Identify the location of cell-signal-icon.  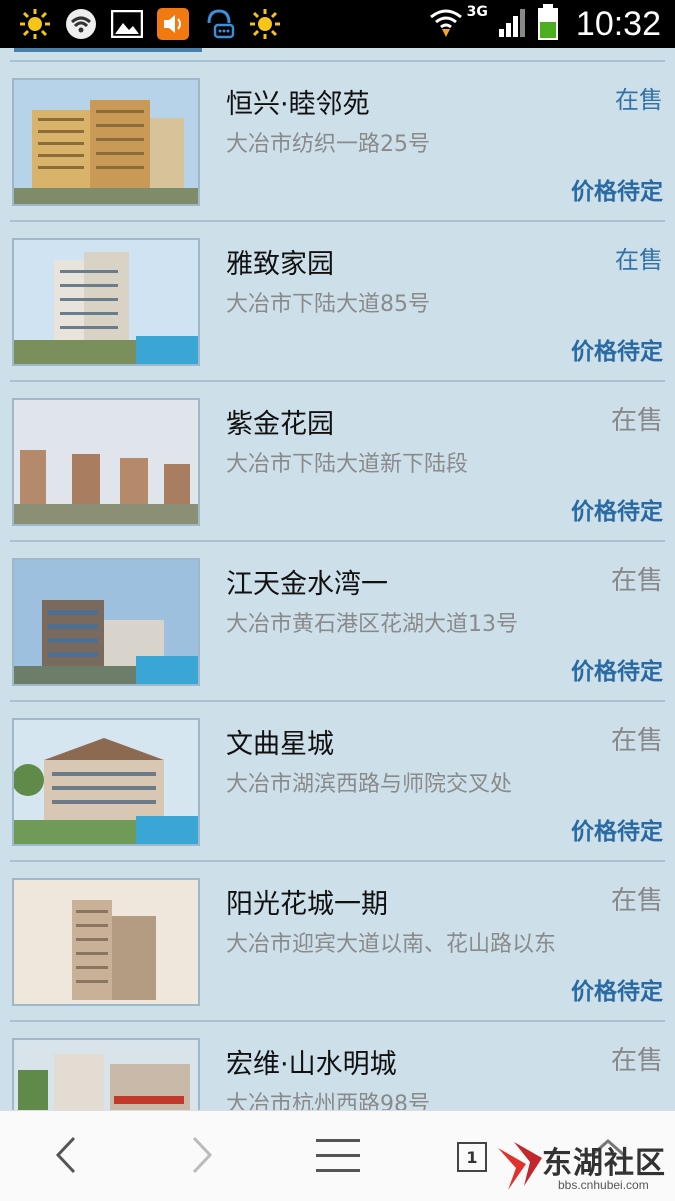
(512, 24).